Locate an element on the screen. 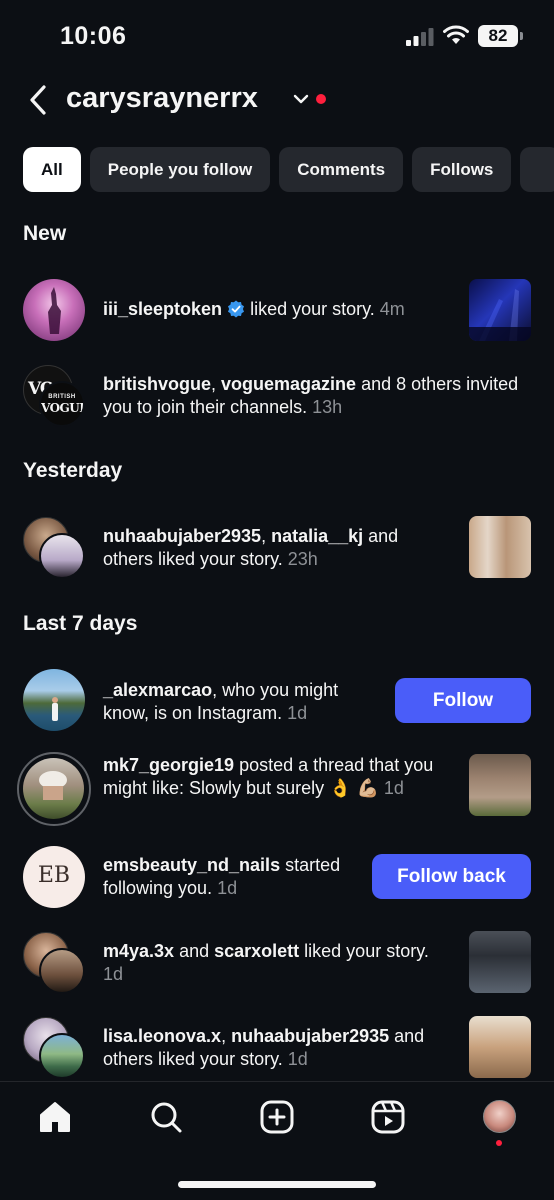 This screenshot has width=554, height=1200. concert-lights is located at coordinates (500, 315).